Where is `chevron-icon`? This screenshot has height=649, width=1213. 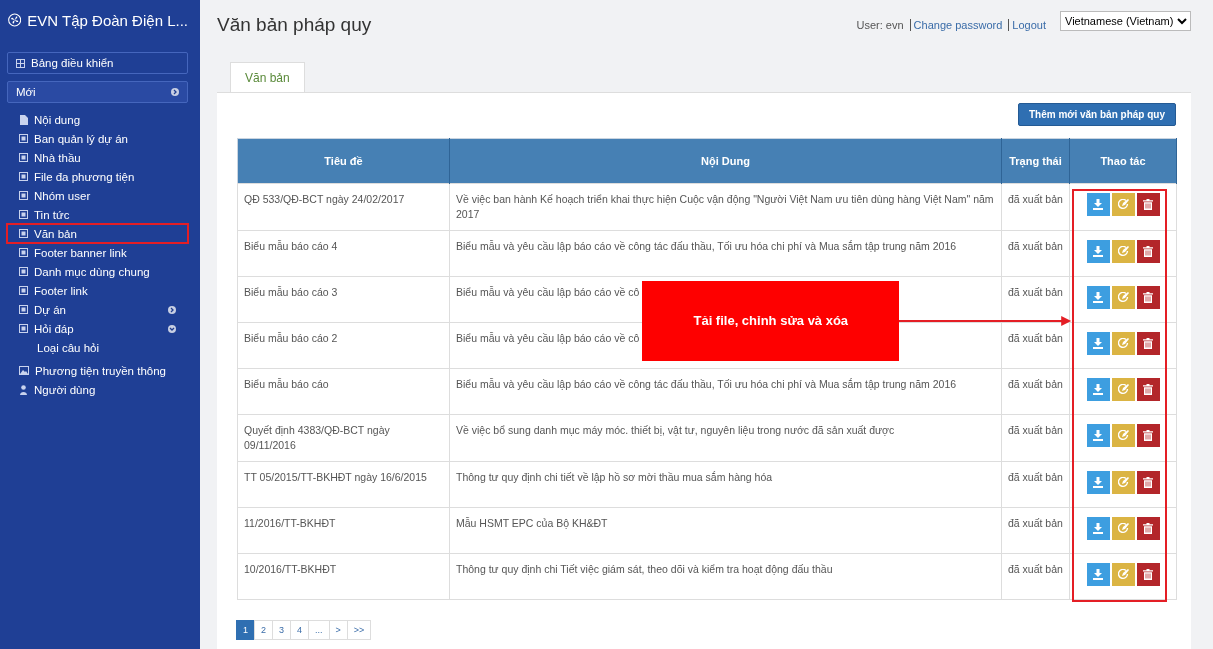 chevron-icon is located at coordinates (172, 328).